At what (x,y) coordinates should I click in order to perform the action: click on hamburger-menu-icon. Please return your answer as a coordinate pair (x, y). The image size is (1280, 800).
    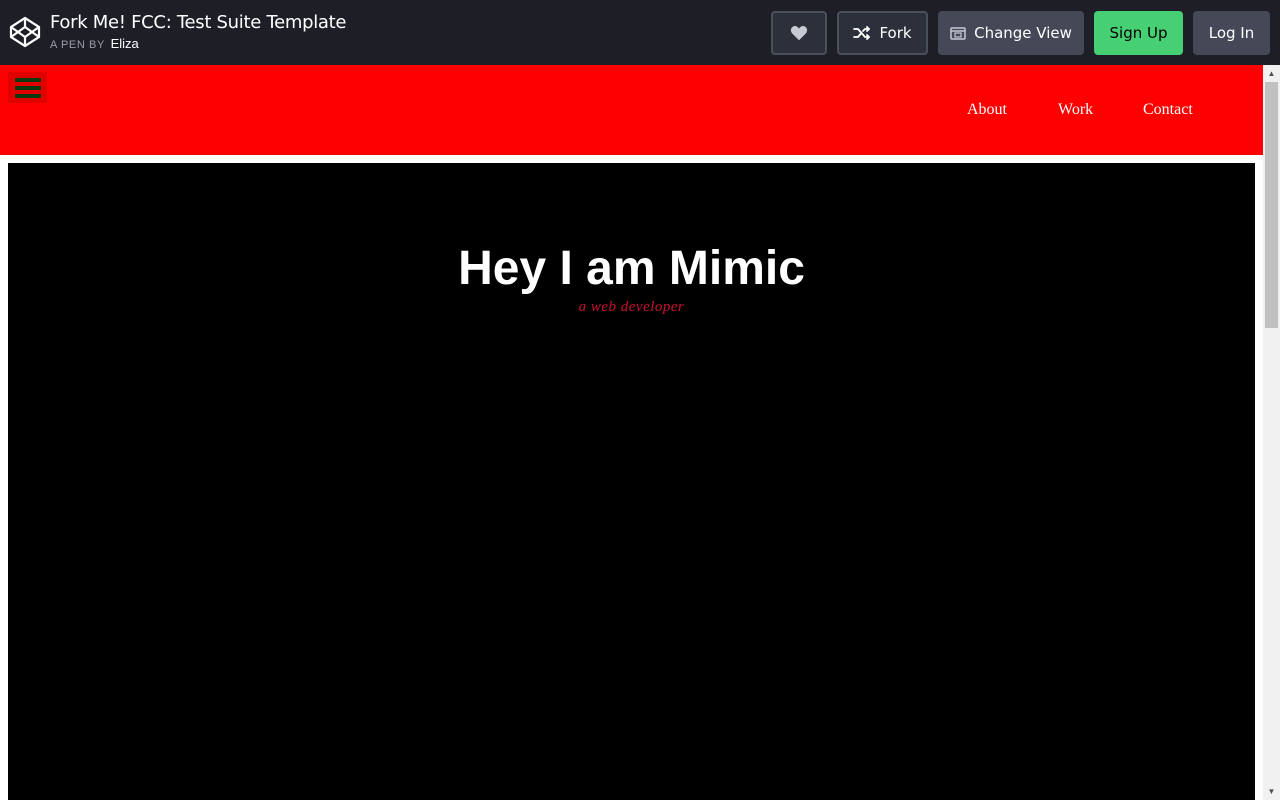
    Looking at the image, I should click on (27, 87).